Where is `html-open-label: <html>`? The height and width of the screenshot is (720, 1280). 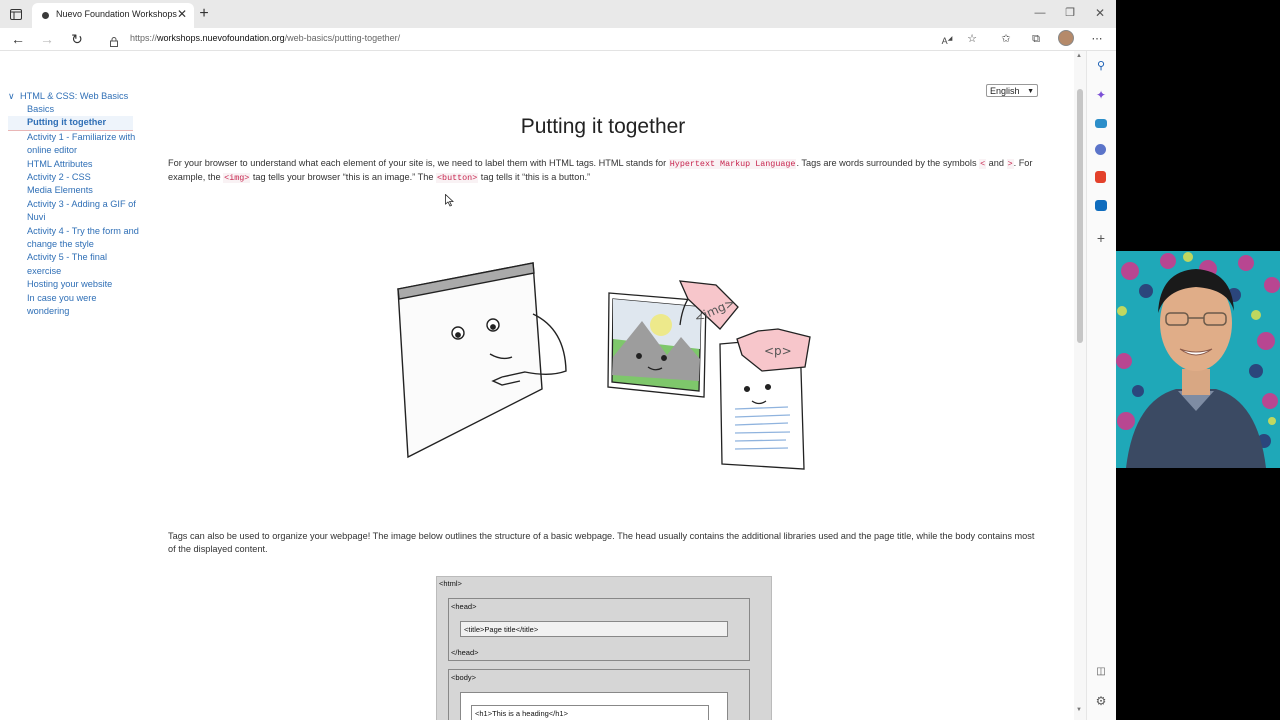
html-open-label: <html> is located at coordinates (450, 583).